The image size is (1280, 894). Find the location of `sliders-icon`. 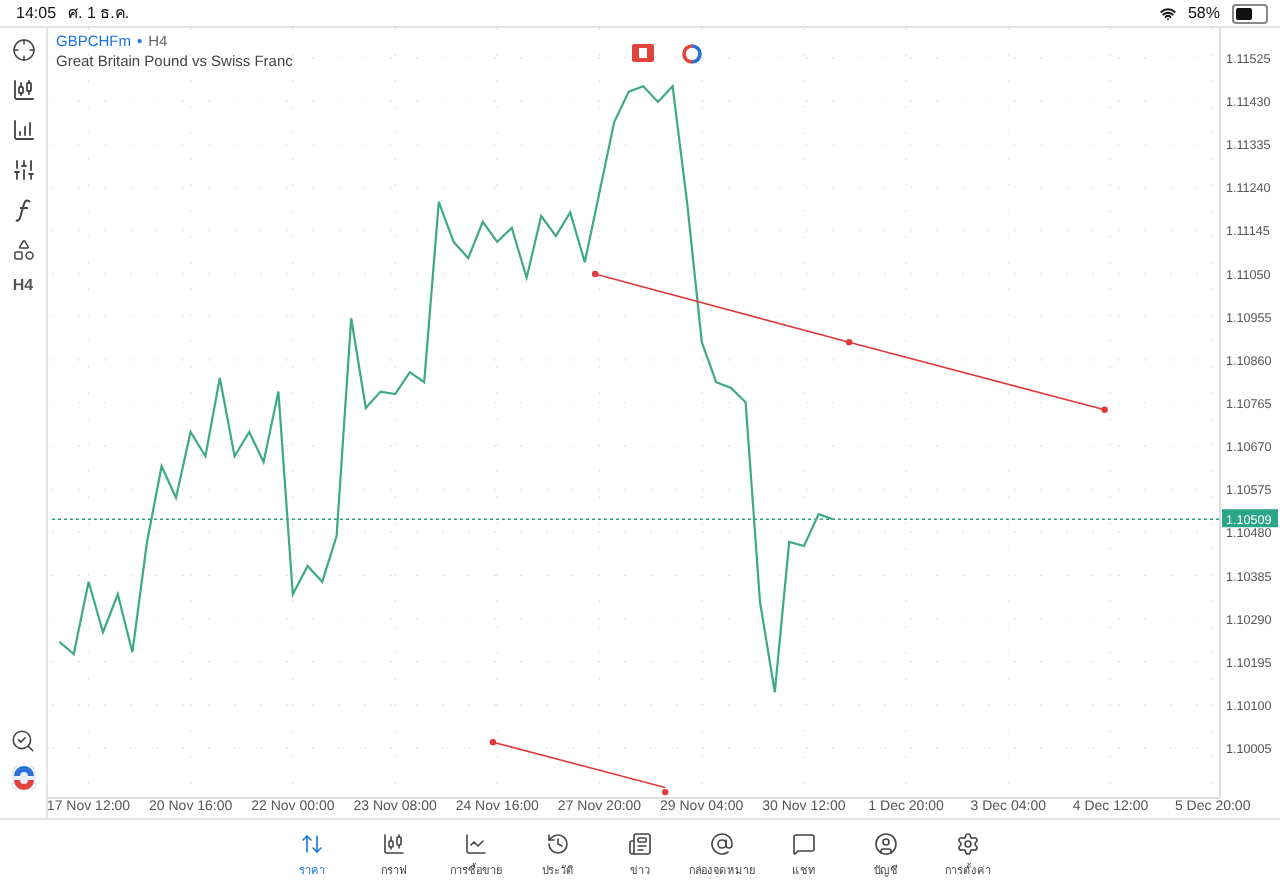

sliders-icon is located at coordinates (23, 170).